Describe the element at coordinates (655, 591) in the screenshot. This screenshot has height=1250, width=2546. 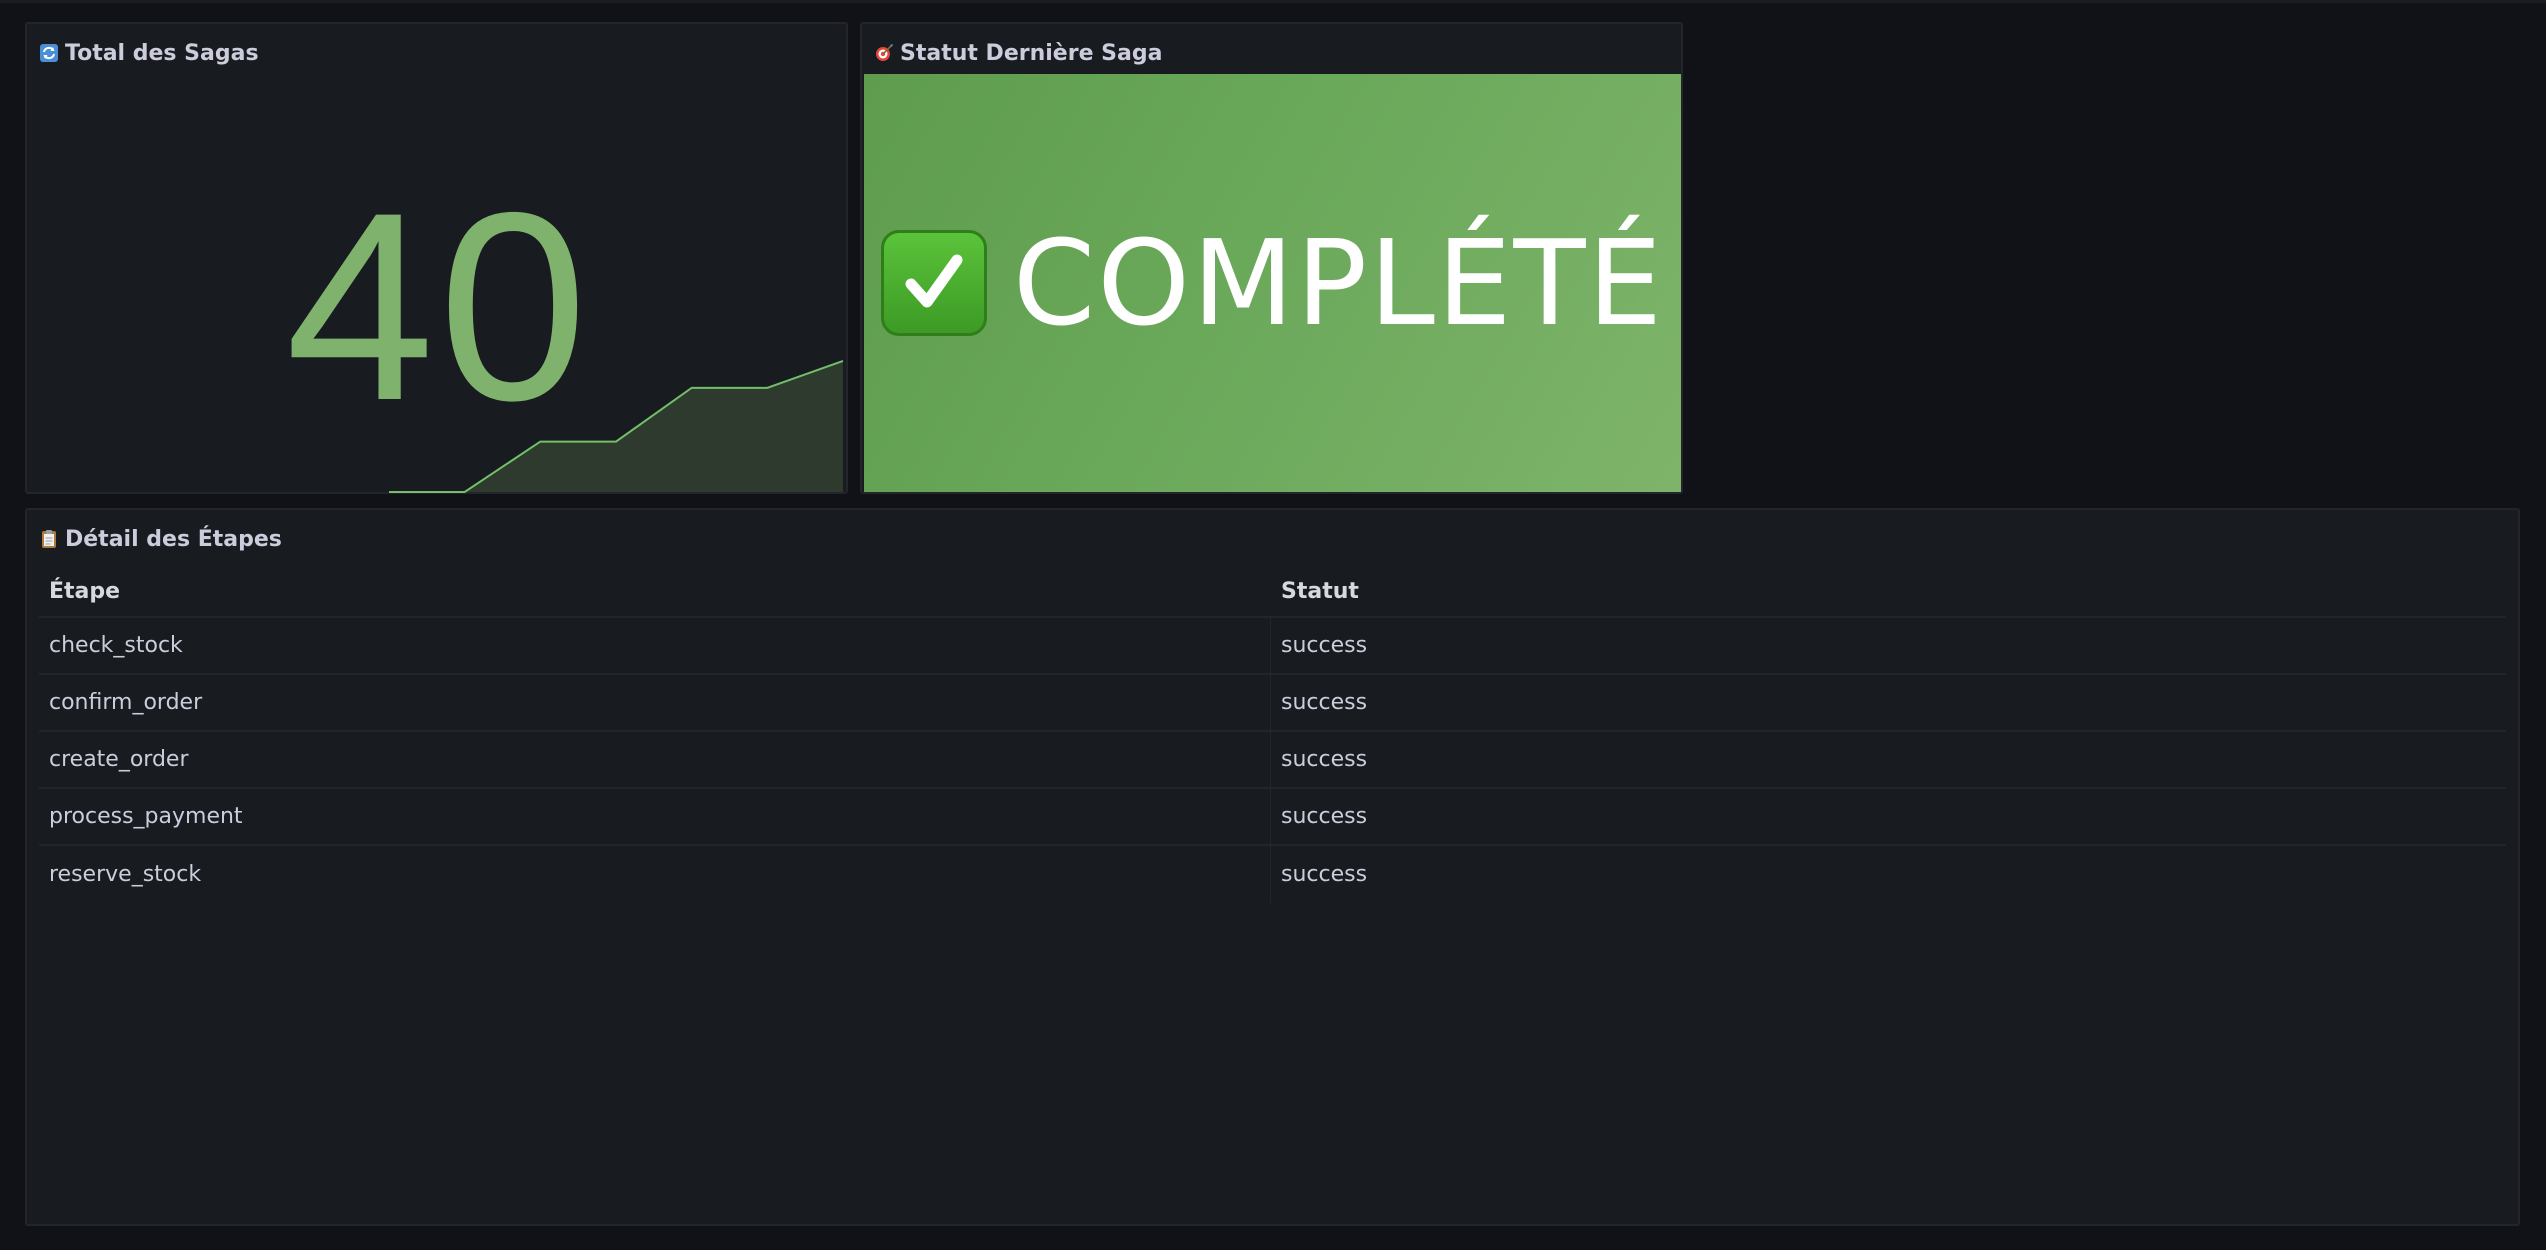
I see `column-header-step: Étape` at that location.